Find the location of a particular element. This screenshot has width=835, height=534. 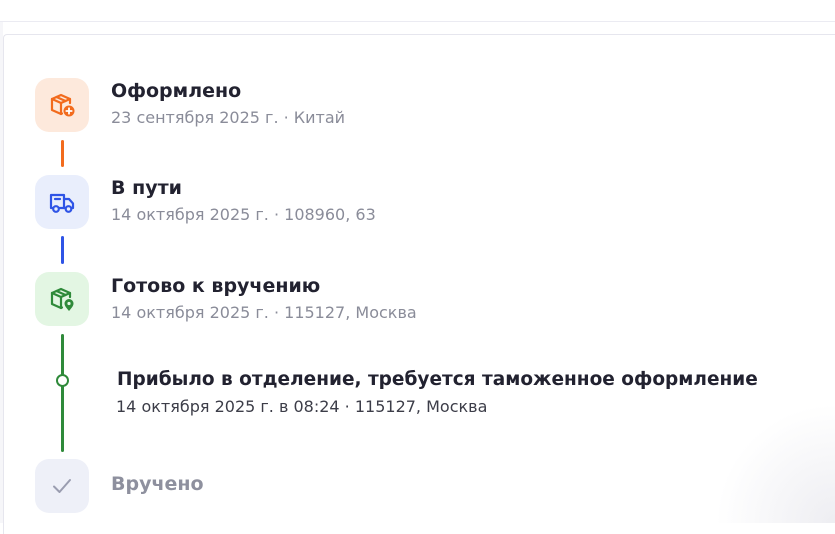

check-icon is located at coordinates (62, 486).